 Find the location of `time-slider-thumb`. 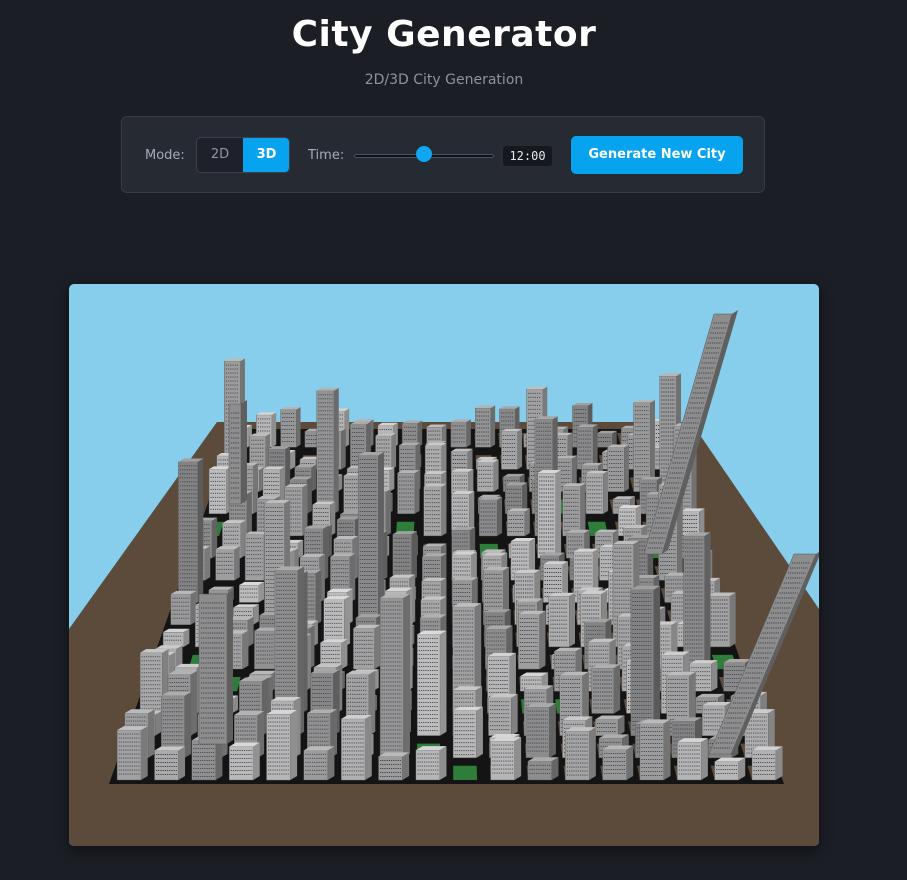

time-slider-thumb is located at coordinates (424, 154).